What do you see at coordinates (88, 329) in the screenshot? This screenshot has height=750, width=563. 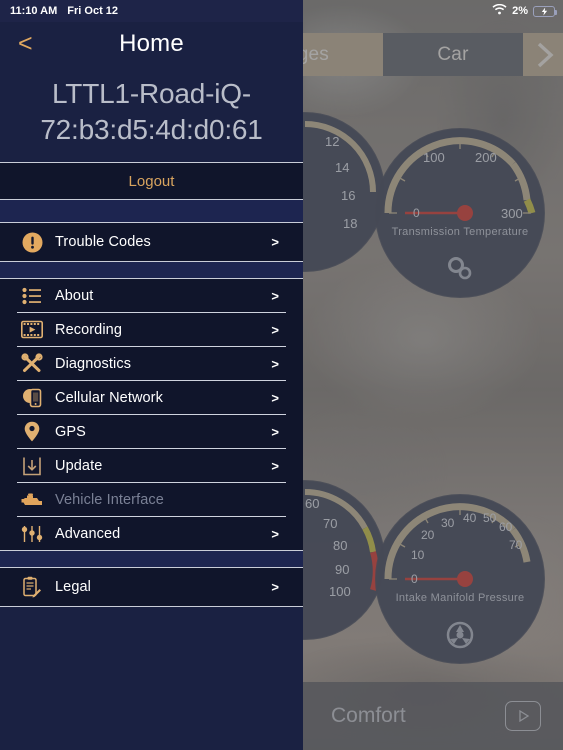 I see `row-label: Recording` at bounding box center [88, 329].